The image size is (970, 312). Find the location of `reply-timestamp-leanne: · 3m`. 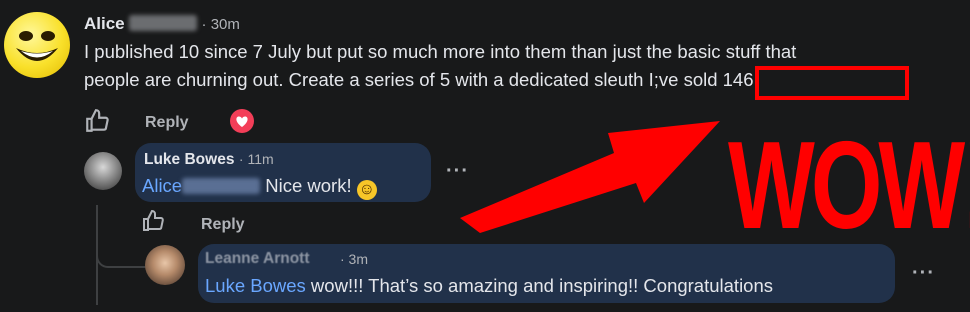

reply-timestamp-leanne: · 3m is located at coordinates (354, 259).